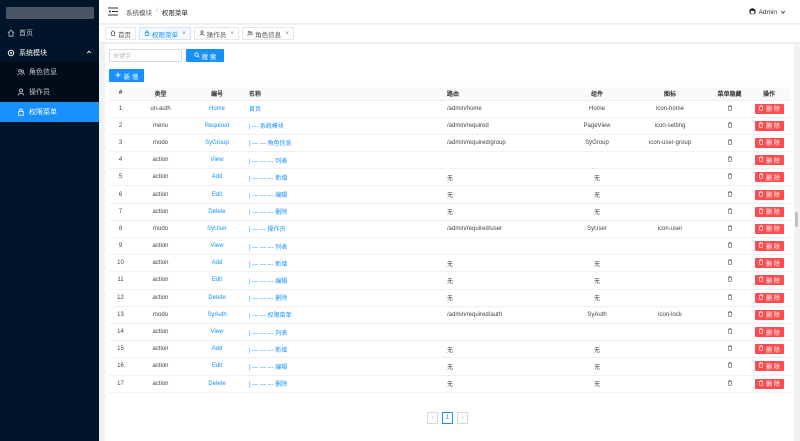 The image size is (800, 441). I want to click on row-code: Required, so click(217, 126).